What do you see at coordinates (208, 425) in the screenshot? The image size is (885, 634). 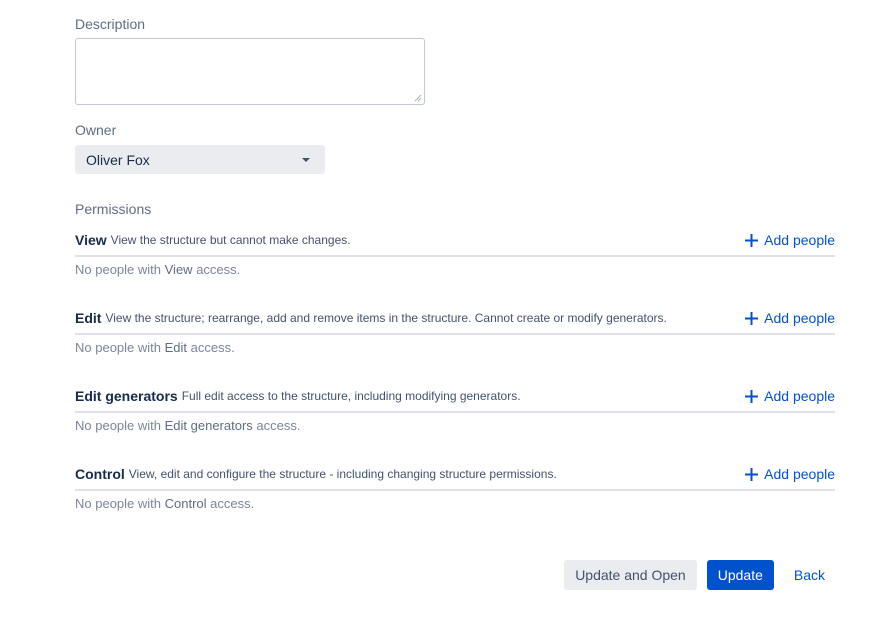 I see `empty-permission-name: Edit generators` at bounding box center [208, 425].